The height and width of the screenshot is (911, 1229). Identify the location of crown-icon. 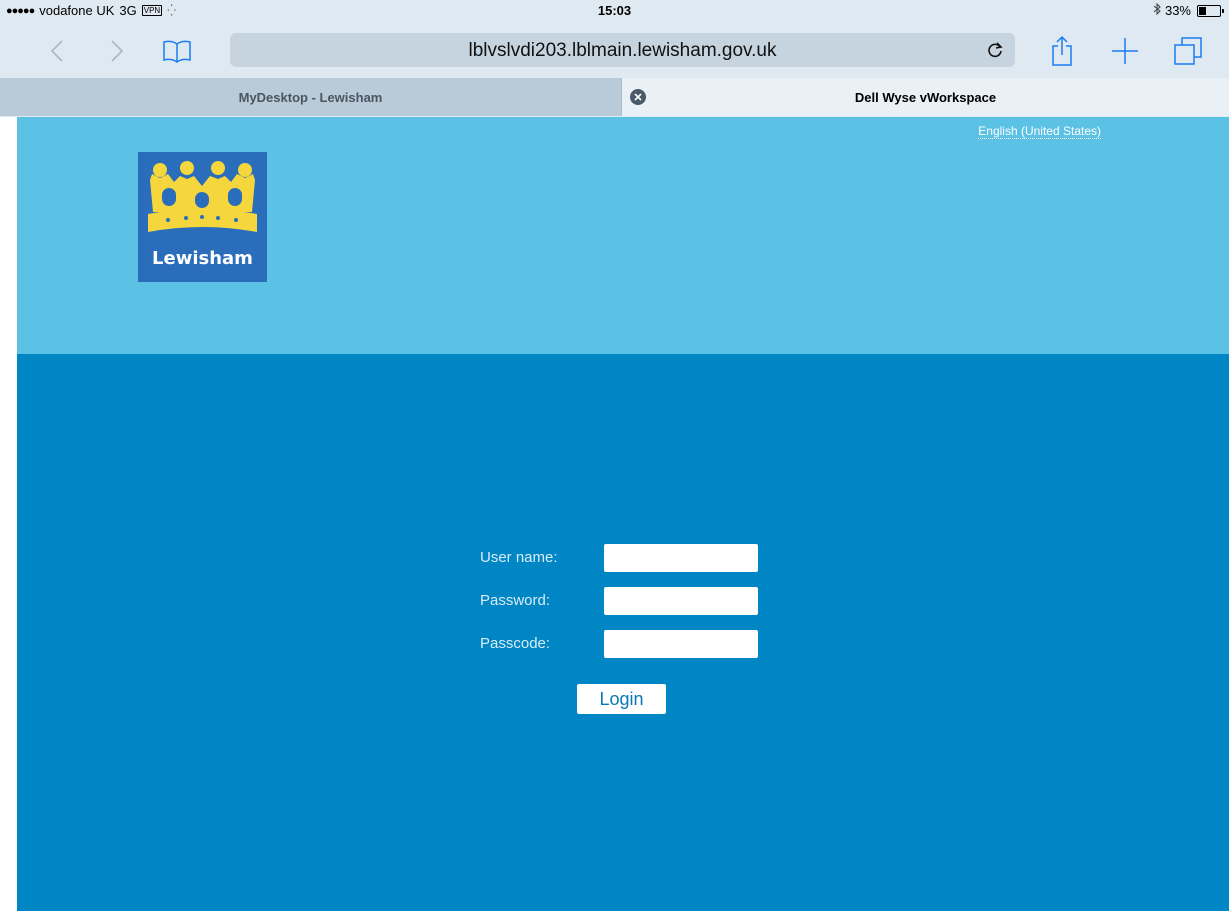
(202, 196).